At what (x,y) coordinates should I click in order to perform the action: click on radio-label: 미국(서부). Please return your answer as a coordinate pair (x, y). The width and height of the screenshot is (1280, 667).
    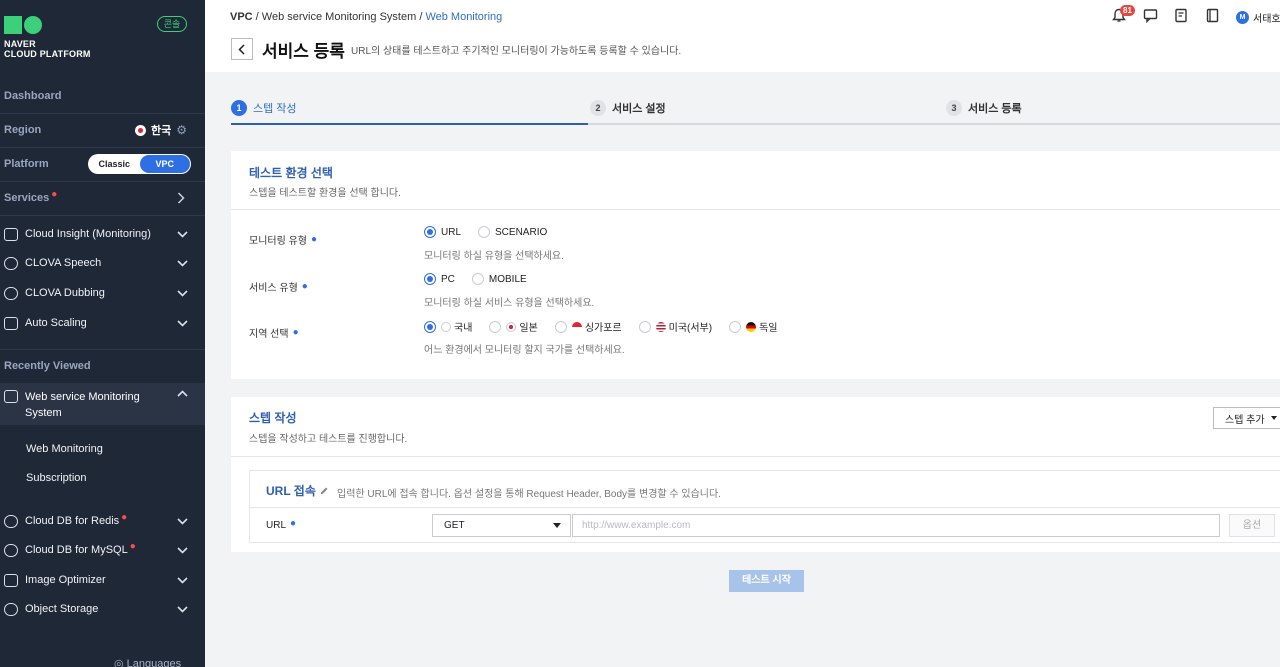
    Looking at the image, I should click on (690, 328).